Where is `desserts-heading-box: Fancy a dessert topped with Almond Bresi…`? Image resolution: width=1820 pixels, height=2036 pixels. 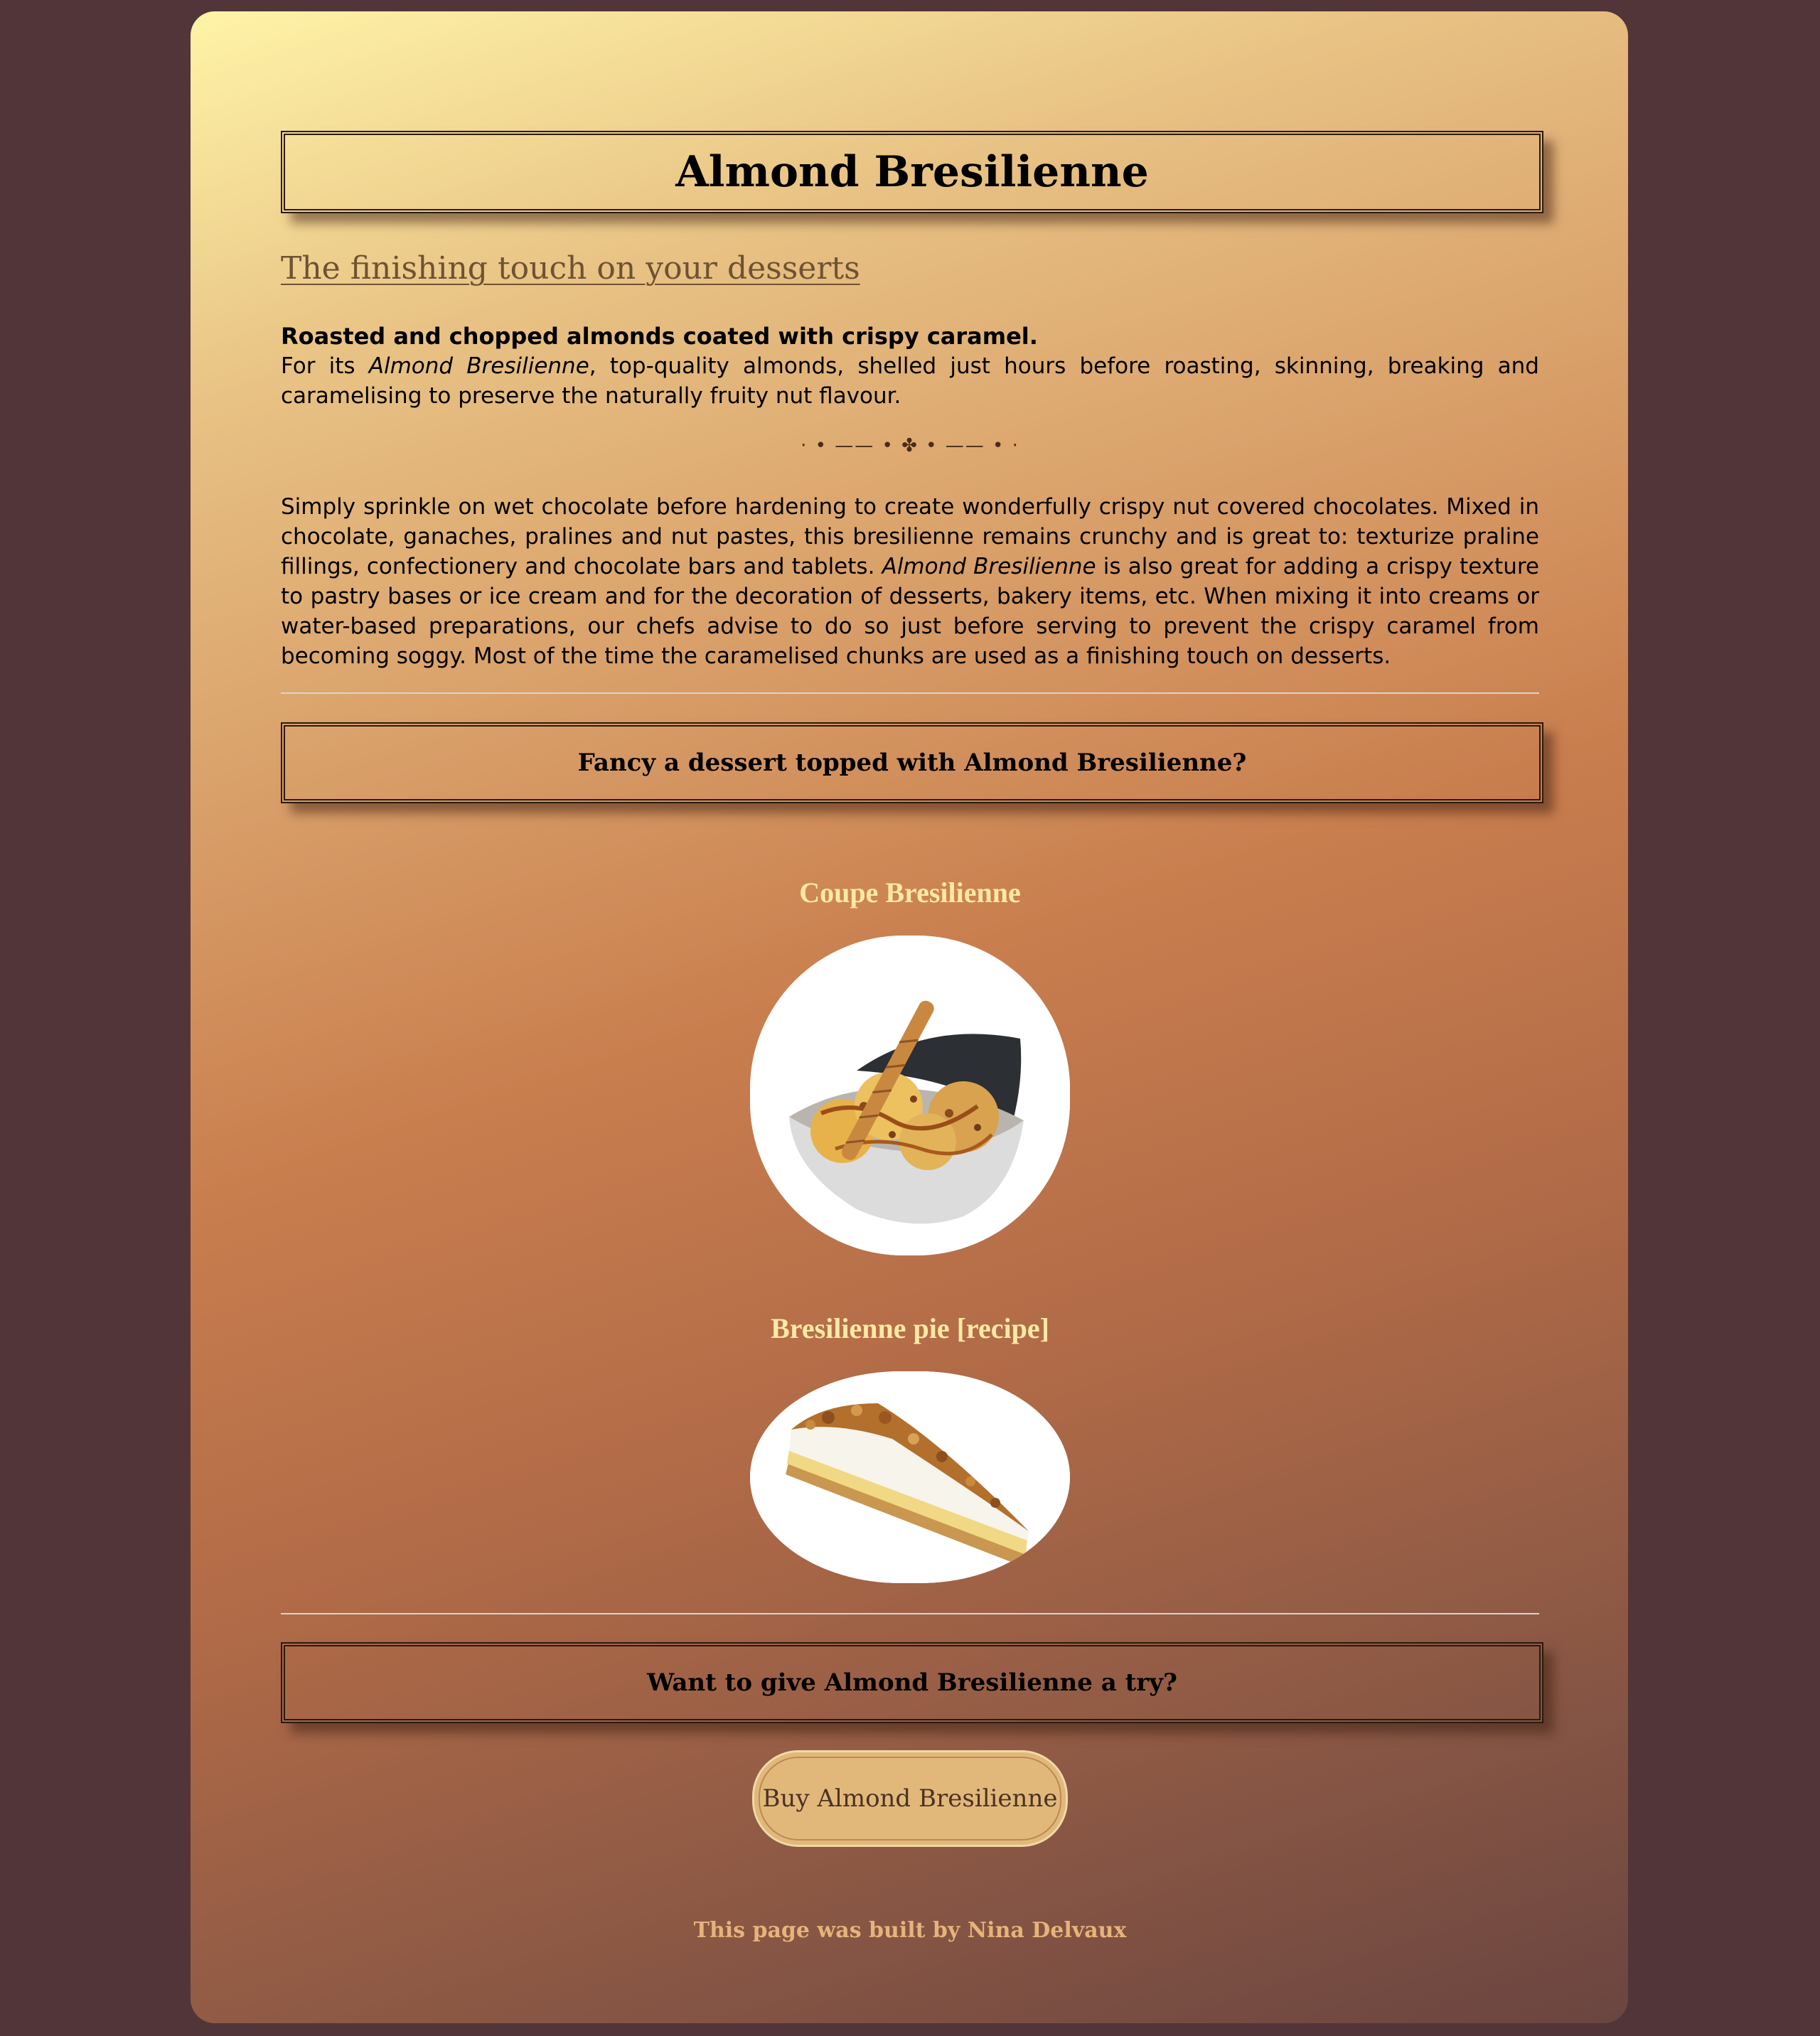 desserts-heading-box: Fancy a dessert topped with Almond Bresi… is located at coordinates (912, 762).